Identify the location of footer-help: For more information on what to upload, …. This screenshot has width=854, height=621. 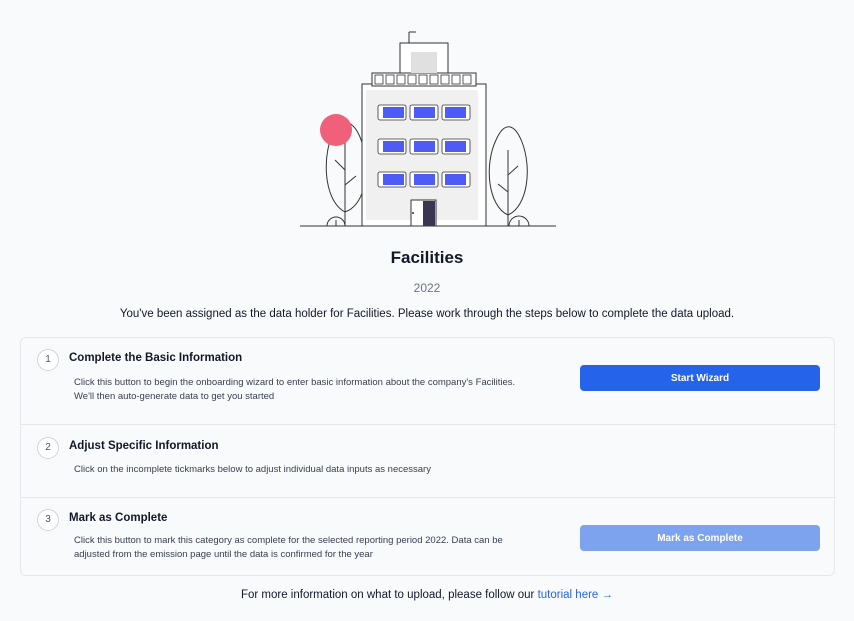
(427, 595).